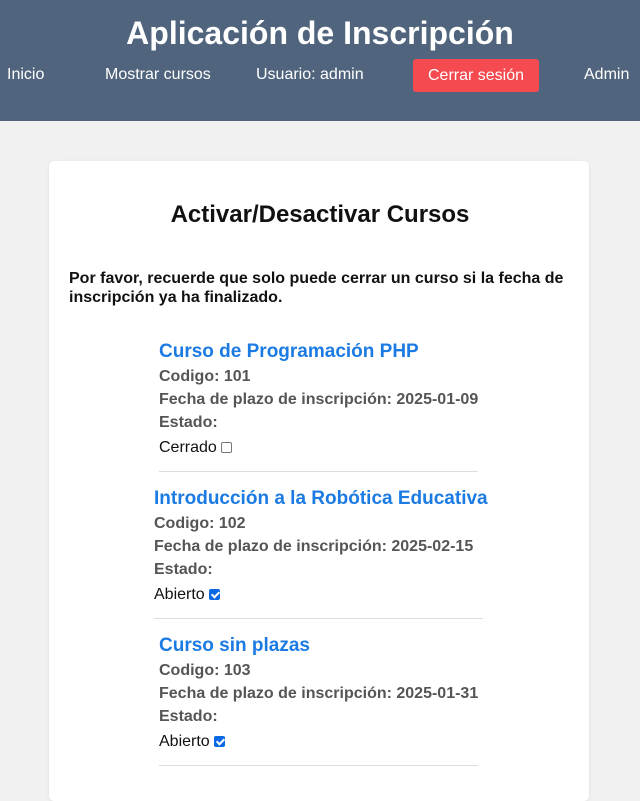  What do you see at coordinates (321, 499) in the screenshot?
I see `course-title-link: Introducción a la Robótica Educativa` at bounding box center [321, 499].